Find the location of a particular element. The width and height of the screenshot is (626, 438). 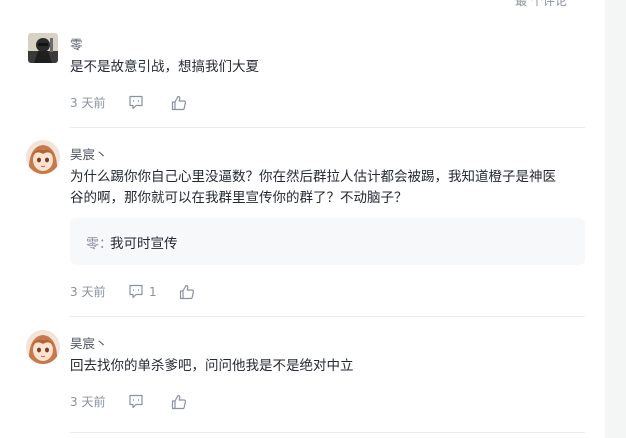

comment-text: 是不是故意引战，想搞我们大夏 is located at coordinates (164, 67).